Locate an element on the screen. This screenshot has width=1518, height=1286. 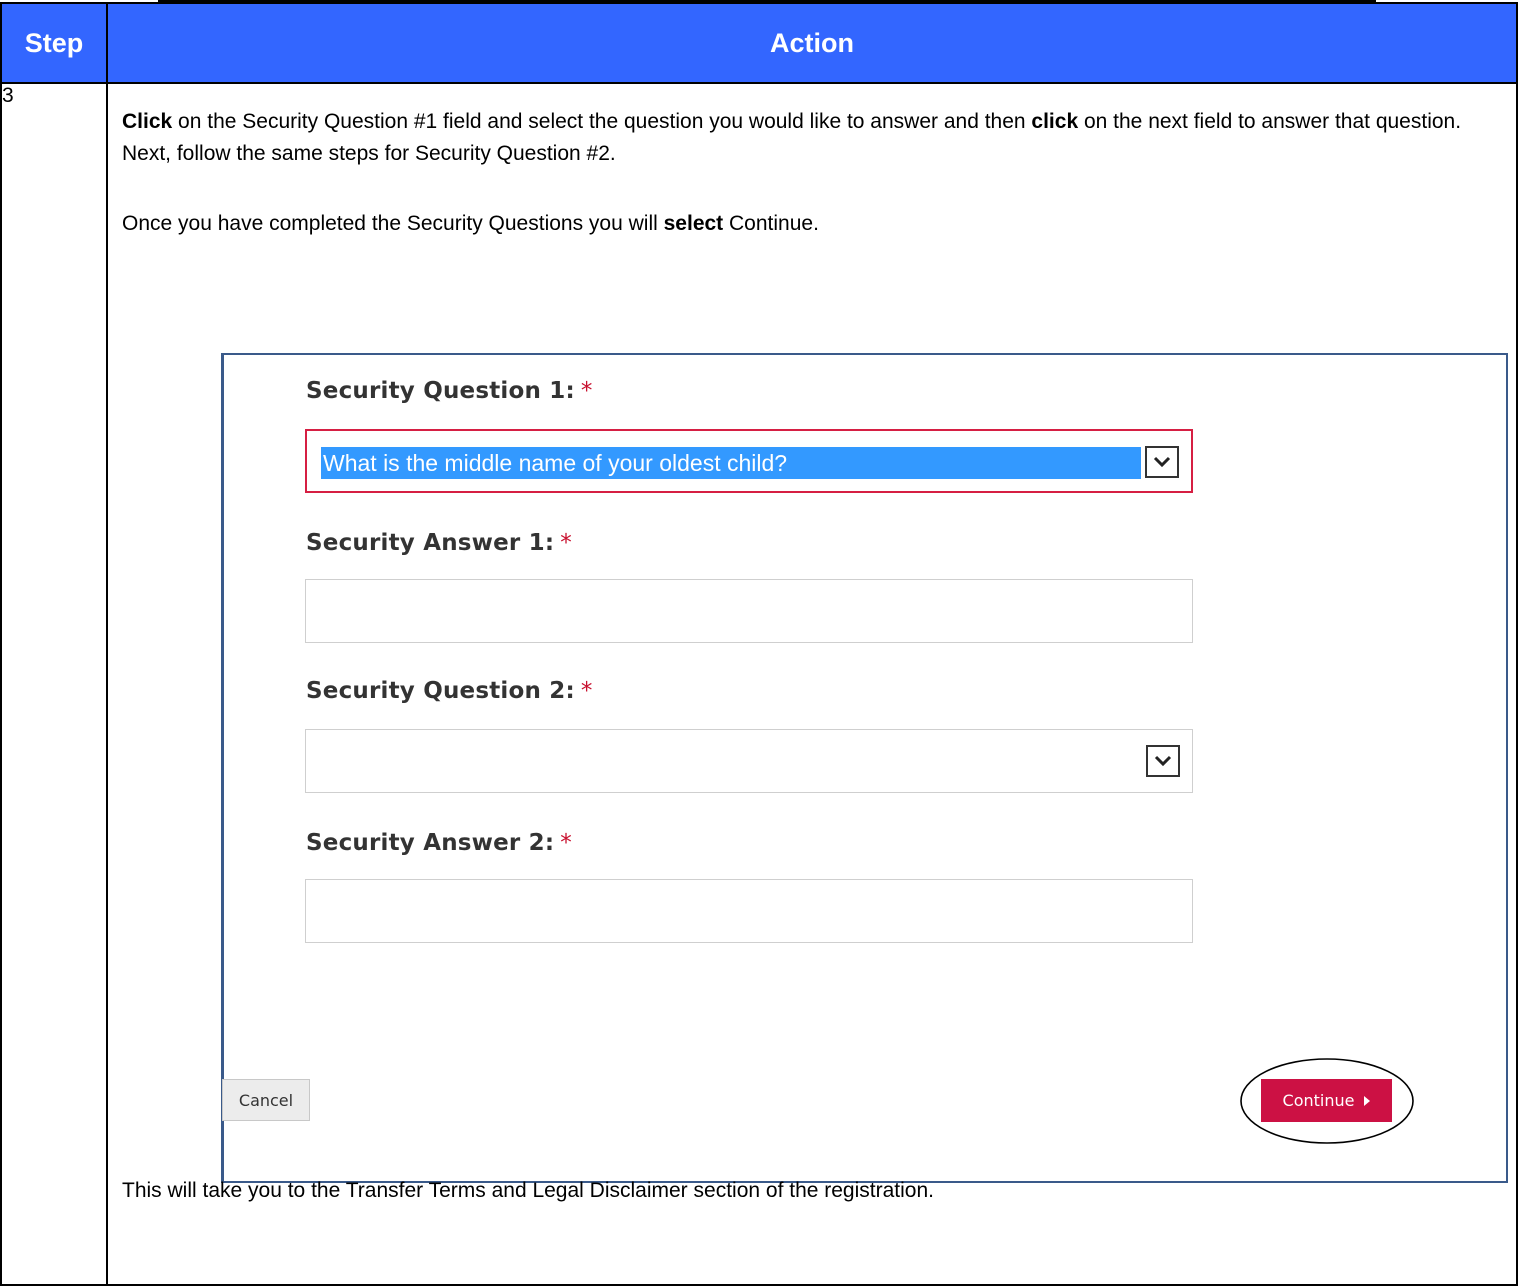
step-number: 3 is located at coordinates (54, 684).